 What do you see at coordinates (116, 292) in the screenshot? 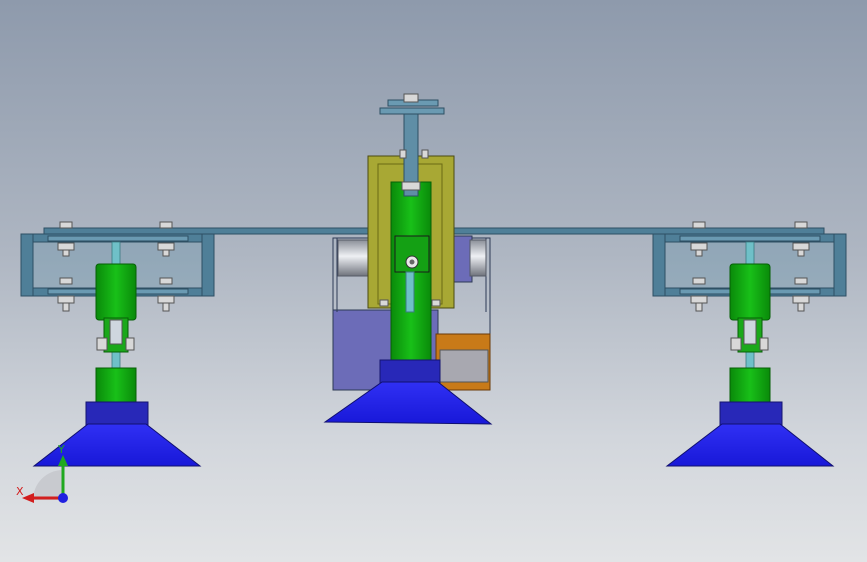
I see `left-upper-cylinder` at bounding box center [116, 292].